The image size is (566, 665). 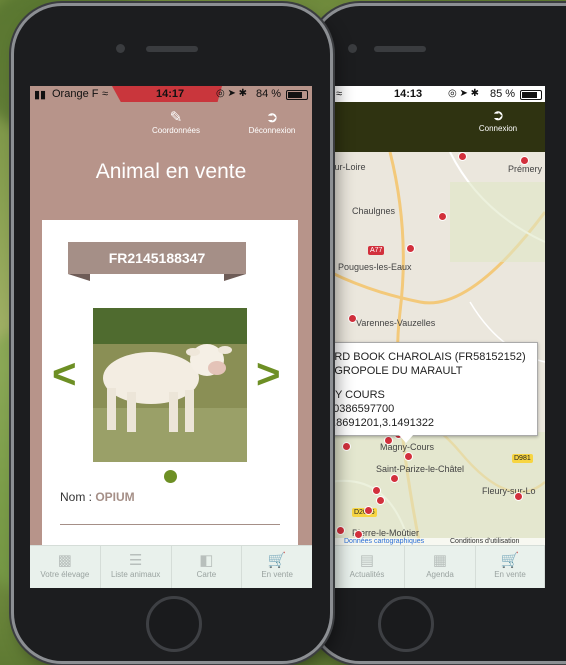 What do you see at coordinates (525, 169) in the screenshot?
I see `place-label: Prémery` at bounding box center [525, 169].